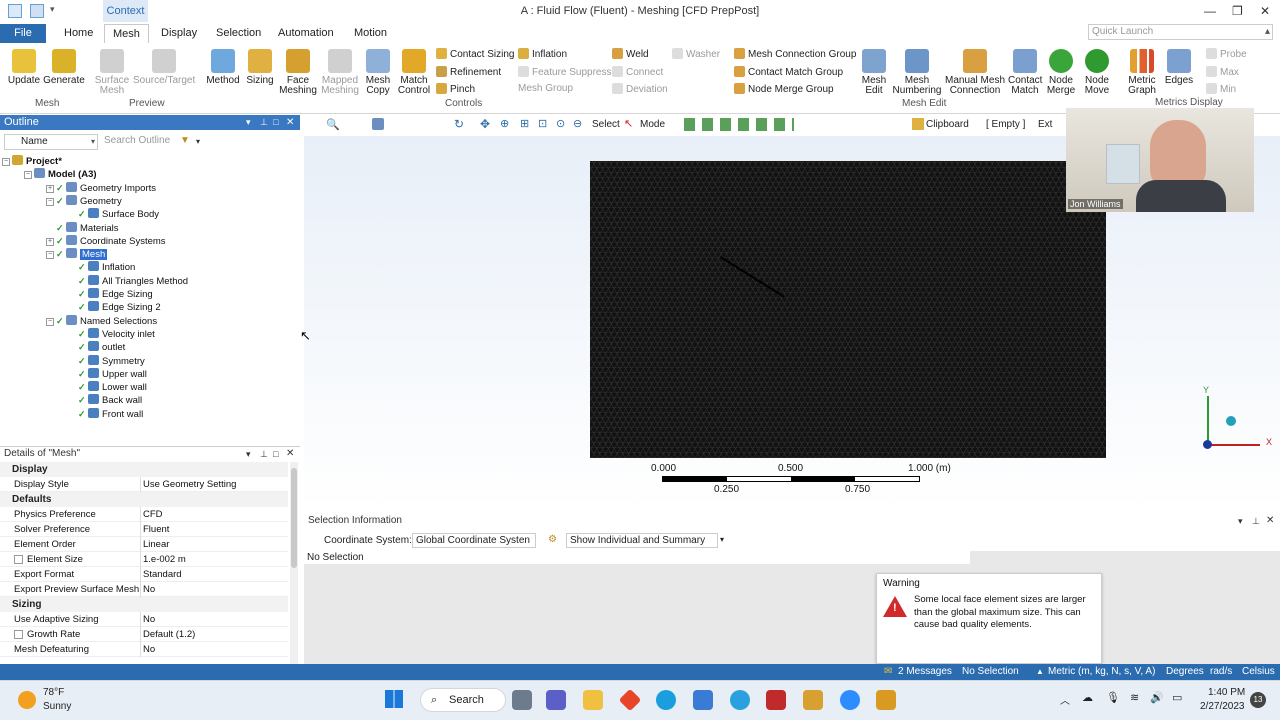  Describe the element at coordinates (64, 67) in the screenshot. I see `generate-button: Generate` at that location.